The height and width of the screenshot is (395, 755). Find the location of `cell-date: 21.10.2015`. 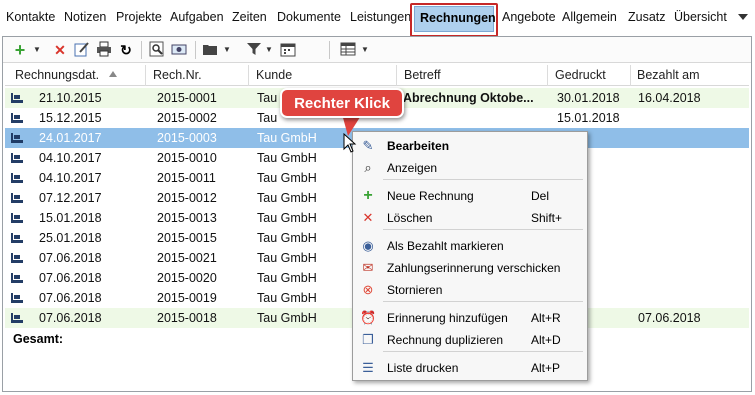

cell-date: 21.10.2015 is located at coordinates (70, 98).